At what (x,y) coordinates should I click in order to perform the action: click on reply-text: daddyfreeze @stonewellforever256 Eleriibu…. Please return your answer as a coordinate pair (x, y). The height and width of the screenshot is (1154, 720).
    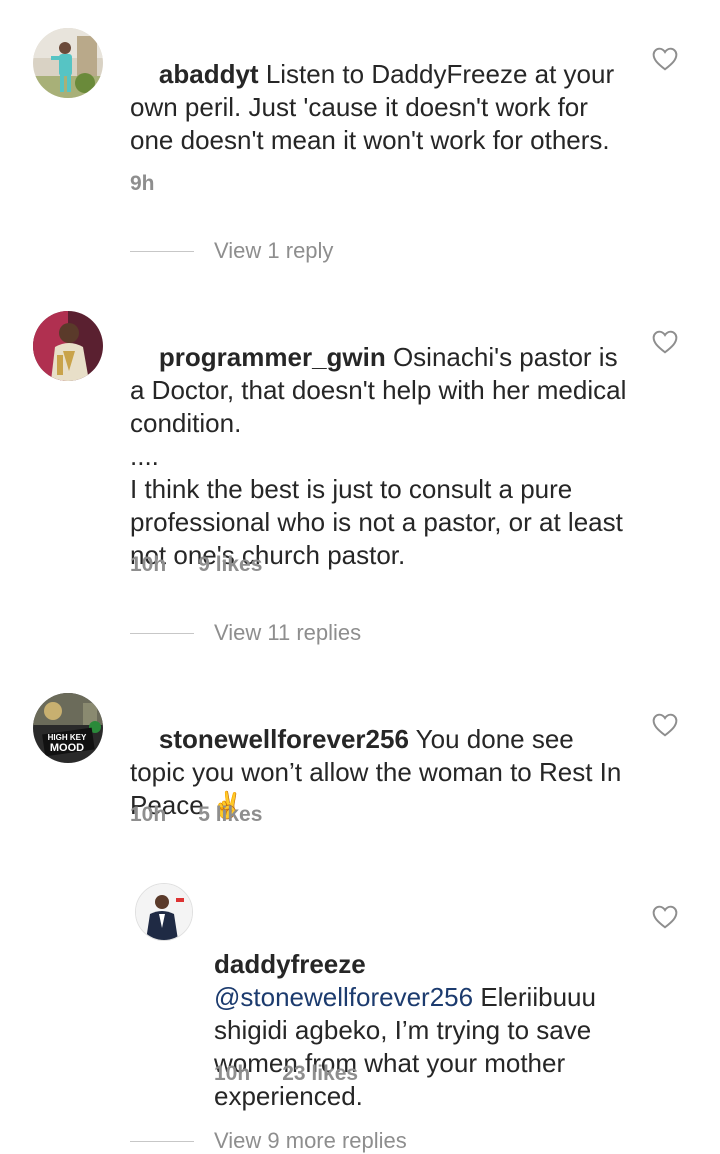
    Looking at the image, I should click on (424, 1014).